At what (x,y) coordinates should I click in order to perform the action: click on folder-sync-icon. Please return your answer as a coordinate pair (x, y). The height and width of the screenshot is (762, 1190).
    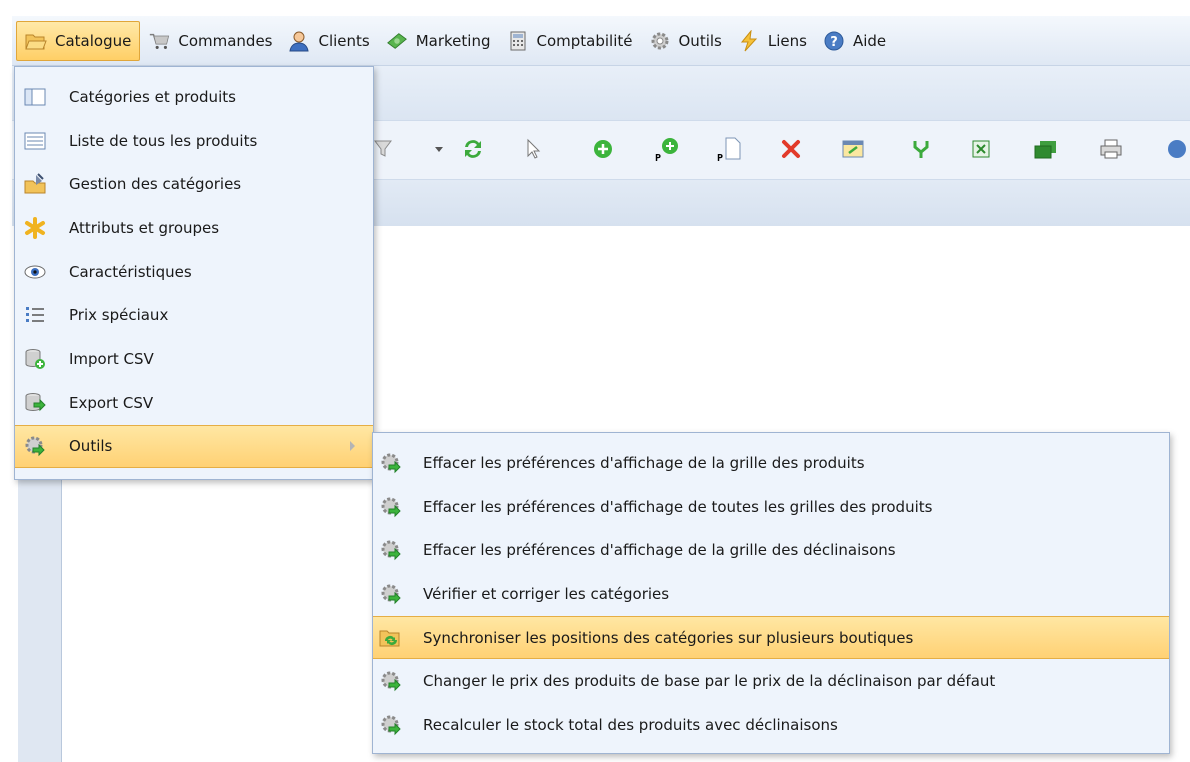
    Looking at the image, I should click on (391, 638).